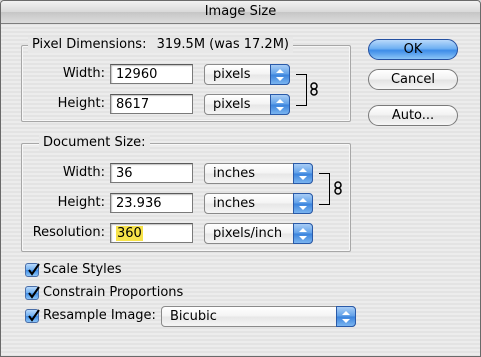  I want to click on ok-button: OK, so click(413, 49).